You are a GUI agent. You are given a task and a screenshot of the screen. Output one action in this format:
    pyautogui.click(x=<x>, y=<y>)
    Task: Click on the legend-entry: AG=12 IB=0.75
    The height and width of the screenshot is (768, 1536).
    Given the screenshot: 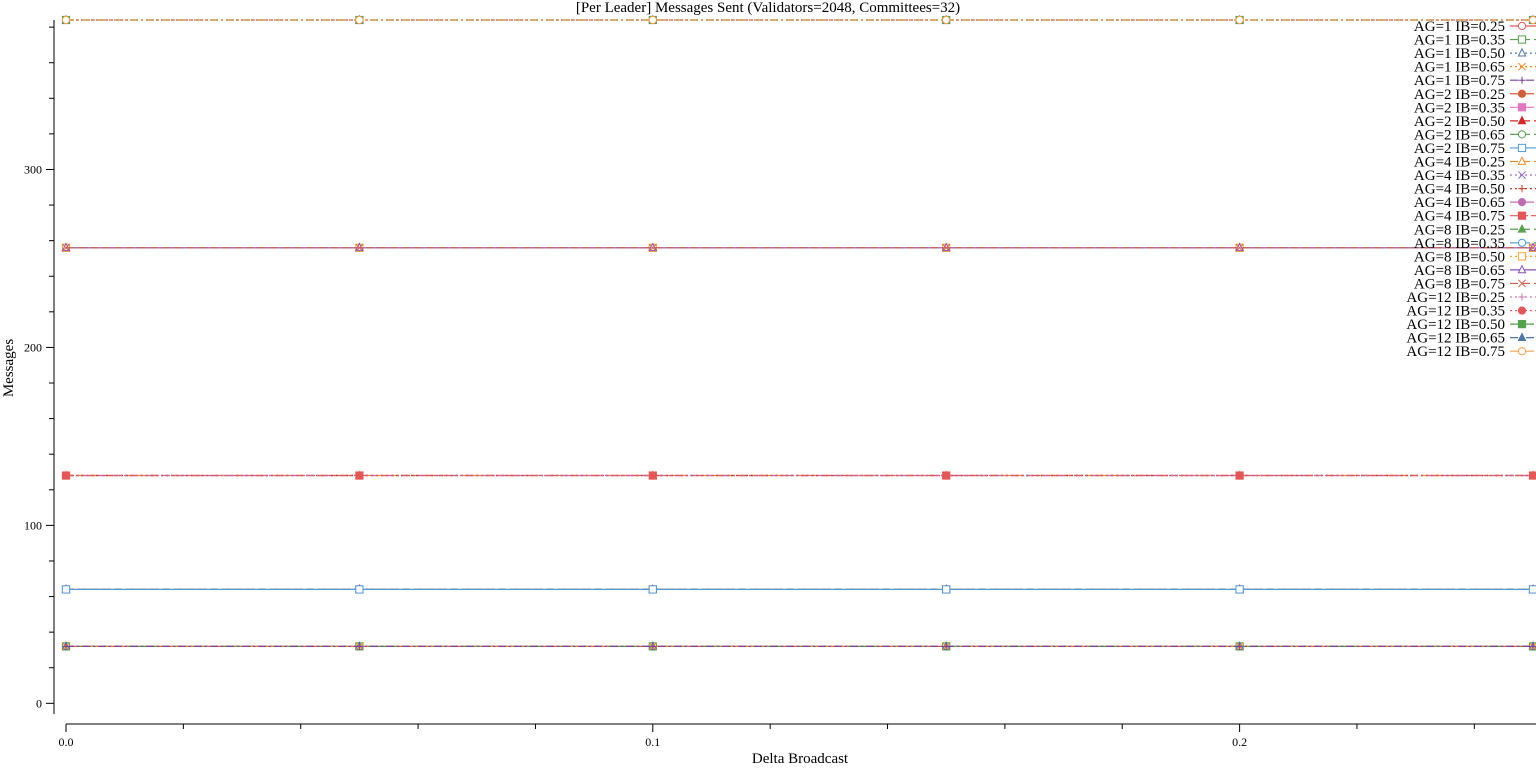 What is the action you would take?
    pyautogui.click(x=1471, y=352)
    